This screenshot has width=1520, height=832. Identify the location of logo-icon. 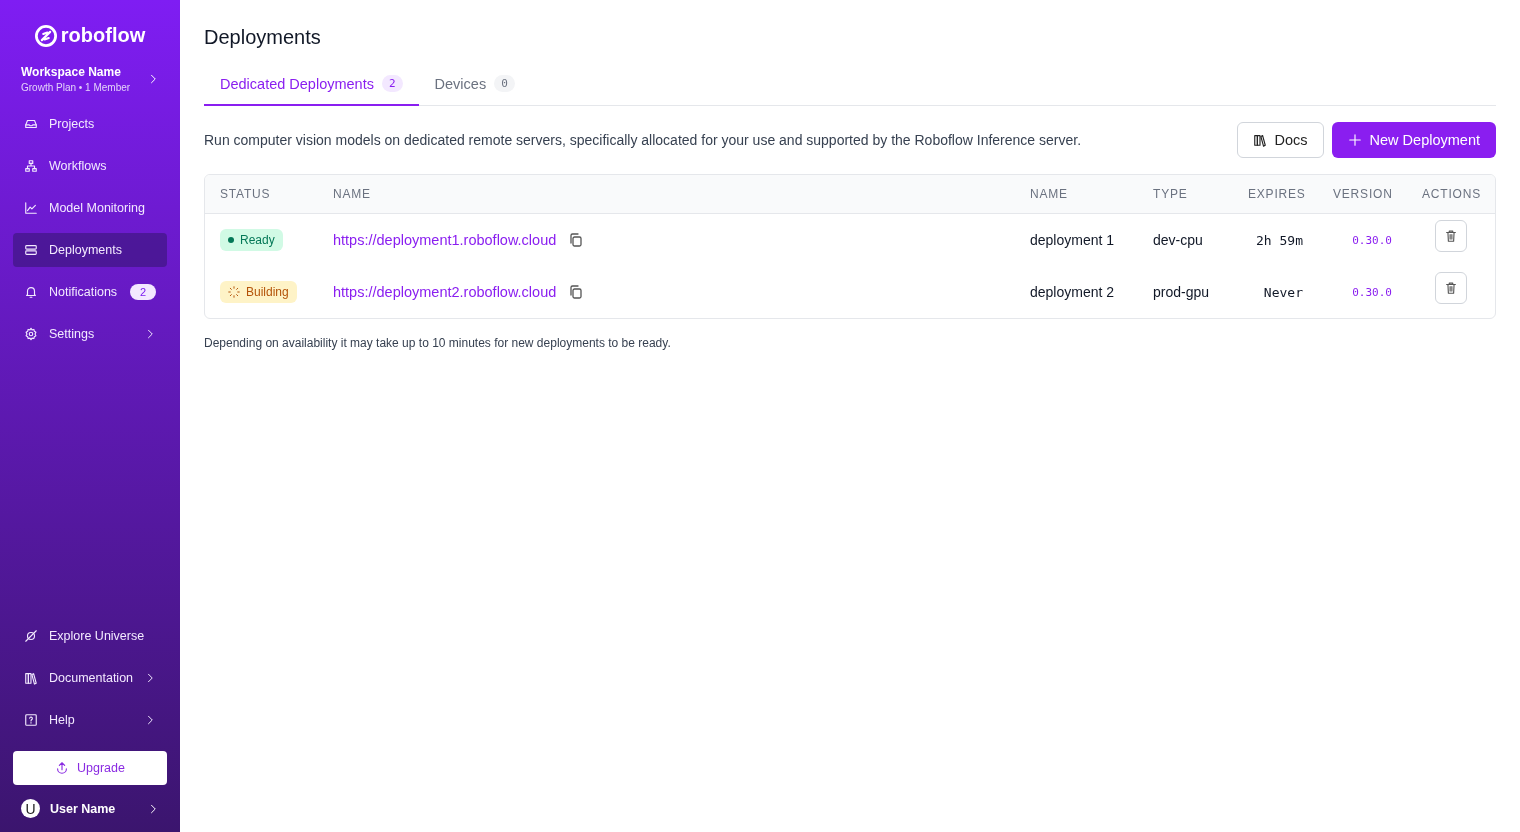
(45, 35).